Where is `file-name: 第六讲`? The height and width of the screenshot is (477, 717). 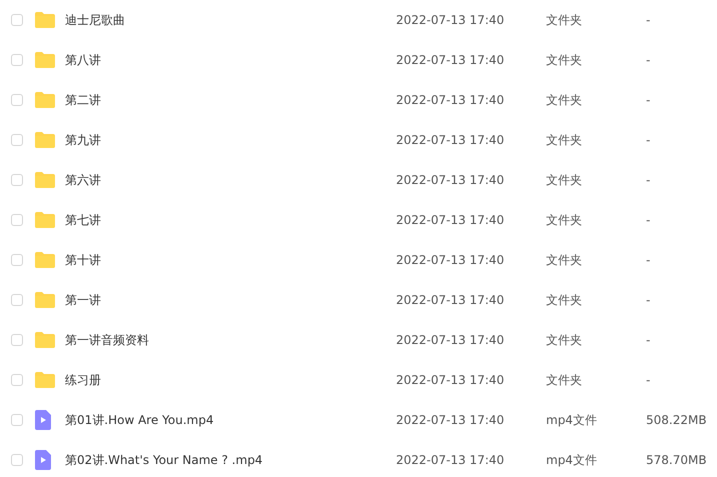
file-name: 第六讲 is located at coordinates (83, 179).